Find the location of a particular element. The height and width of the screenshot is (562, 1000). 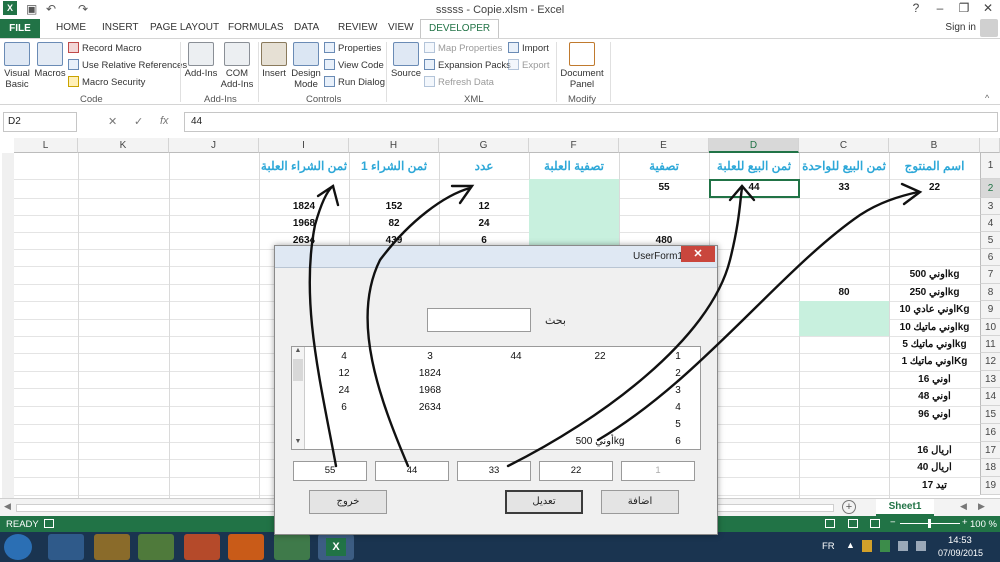

run-dialog-button: Run Dialog is located at coordinates (354, 82).